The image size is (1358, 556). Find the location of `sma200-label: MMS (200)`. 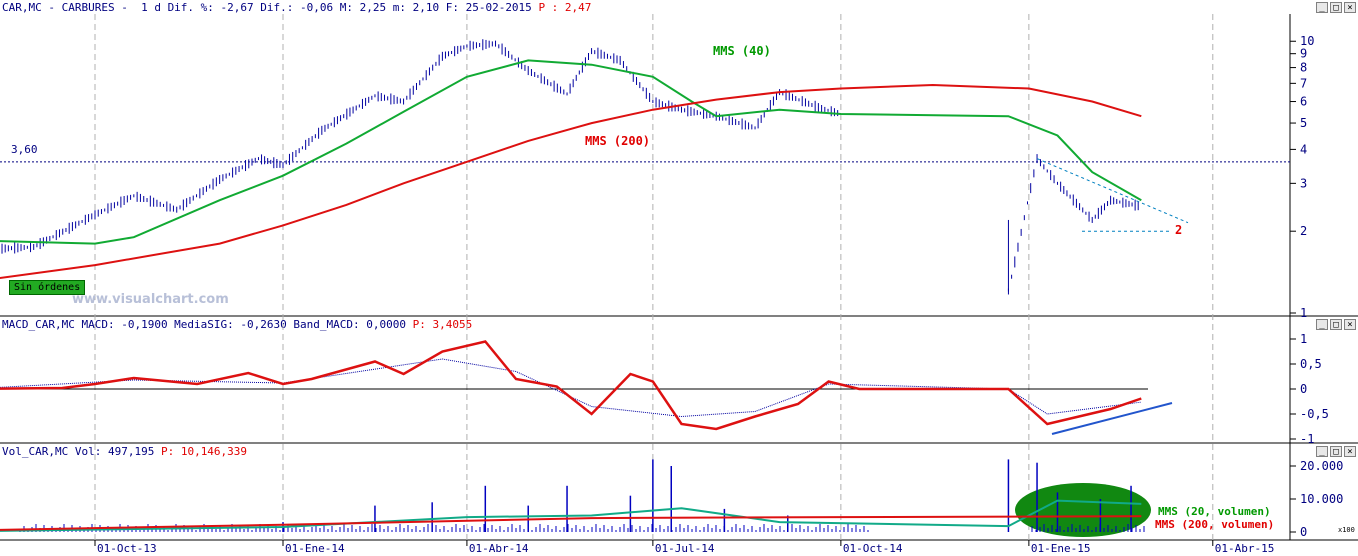

sma200-label: MMS (200) is located at coordinates (617, 141).